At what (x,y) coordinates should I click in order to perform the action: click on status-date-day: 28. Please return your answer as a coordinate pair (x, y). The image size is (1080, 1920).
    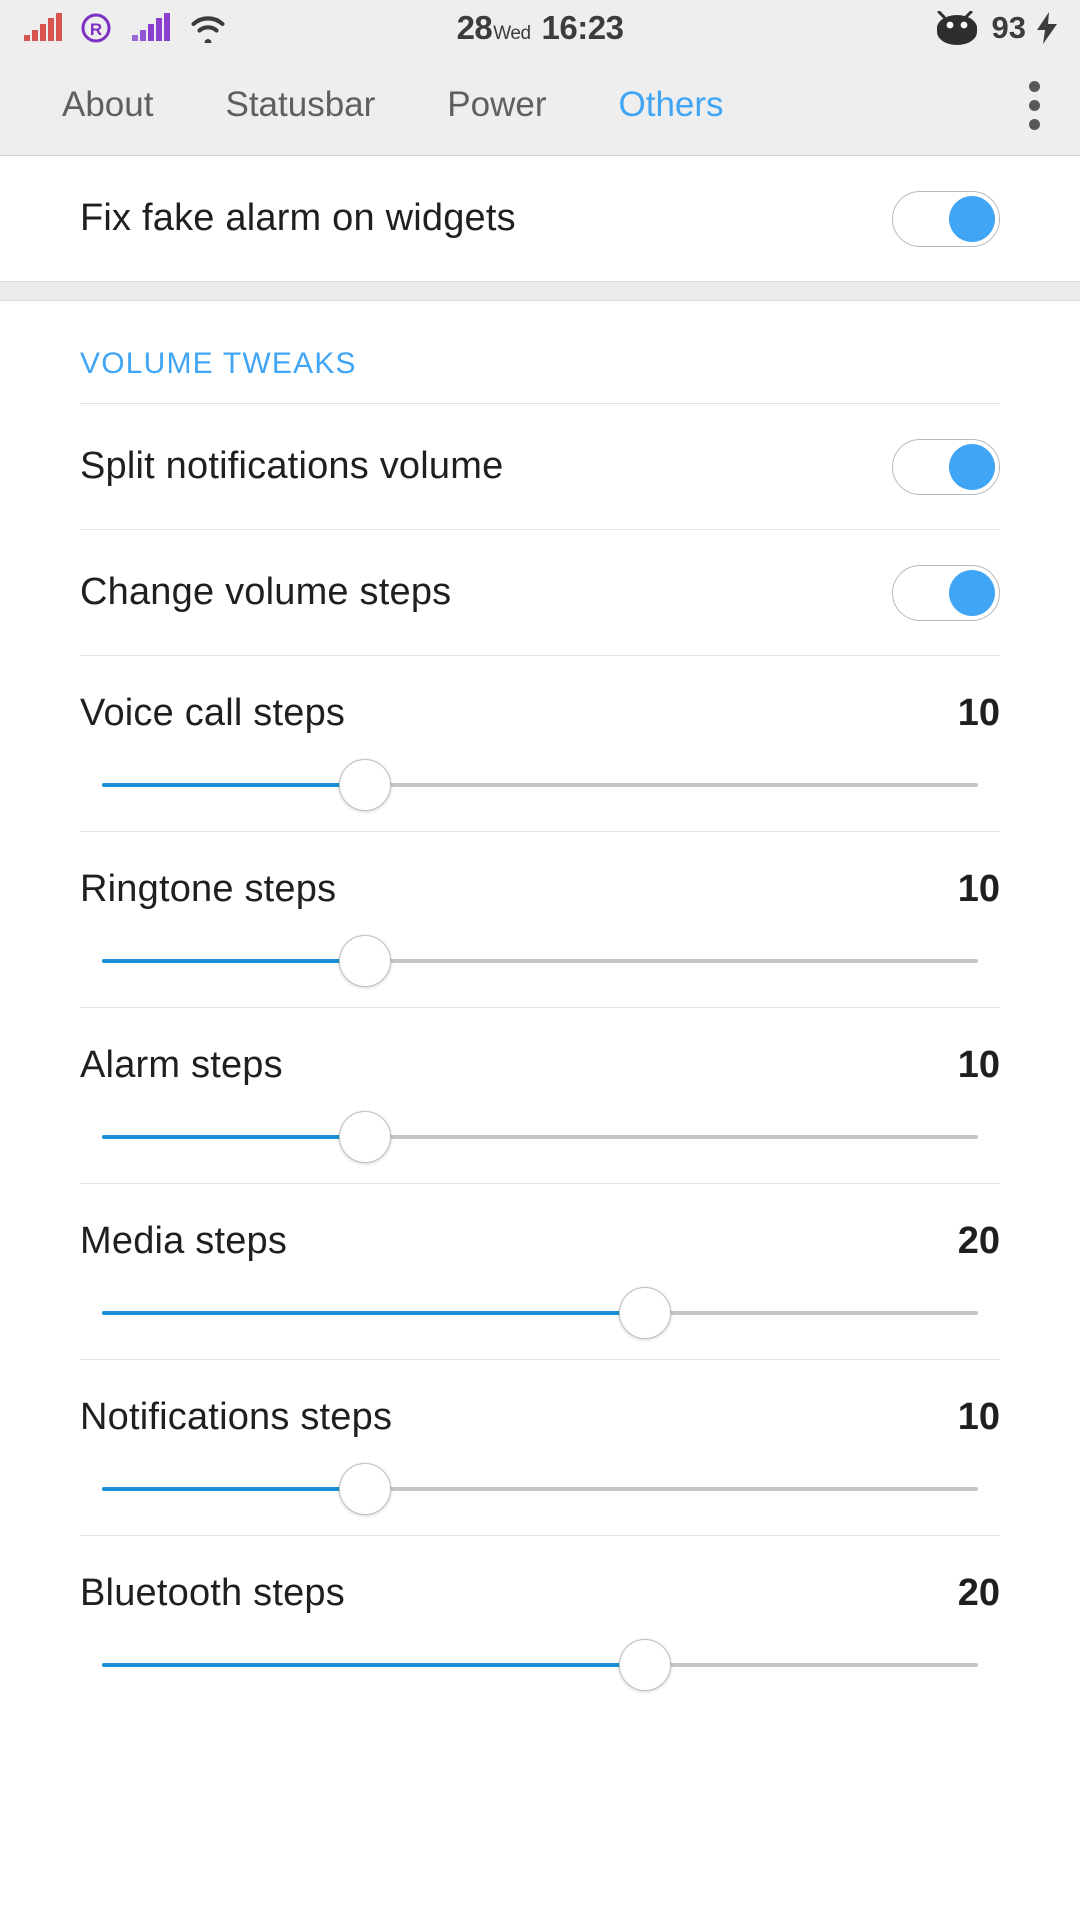
    Looking at the image, I should click on (474, 27).